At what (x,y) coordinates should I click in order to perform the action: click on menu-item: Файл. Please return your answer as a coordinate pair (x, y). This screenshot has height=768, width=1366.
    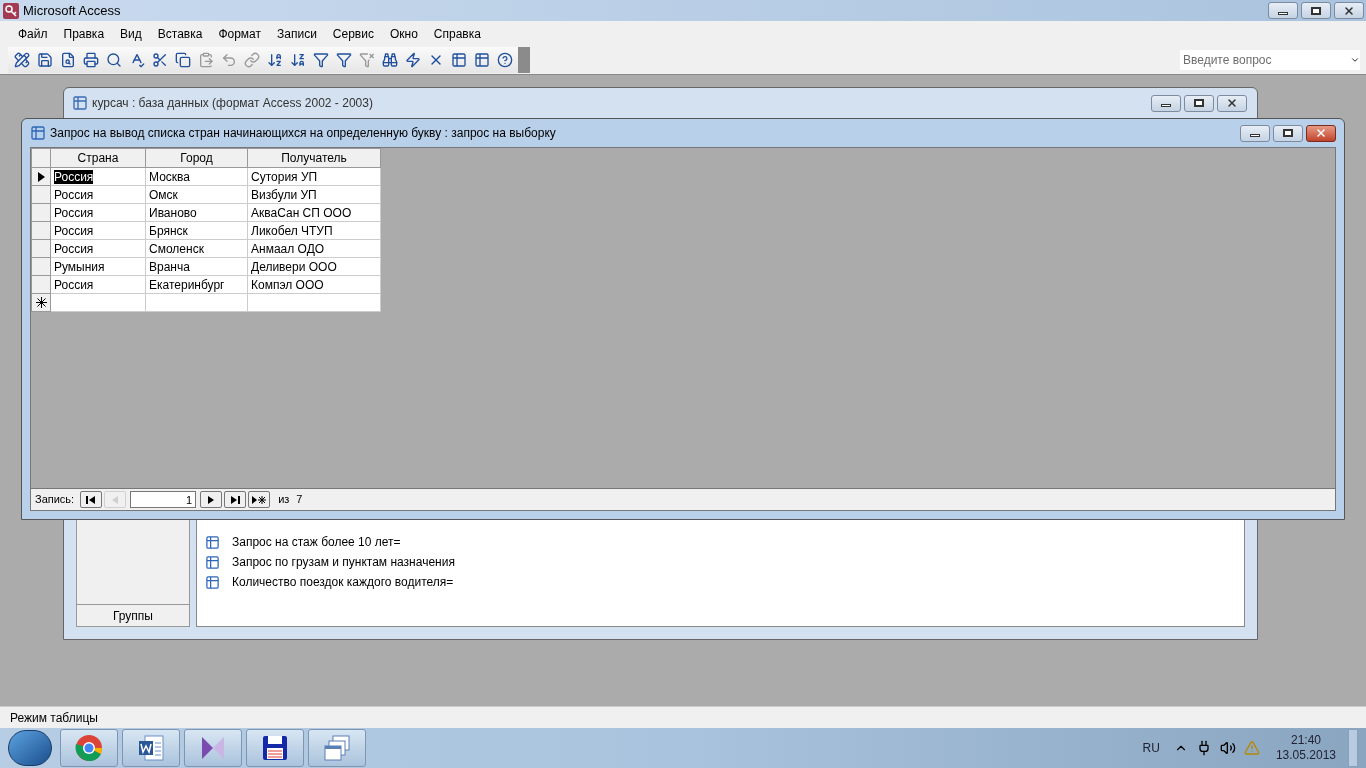
    Looking at the image, I should click on (33, 33).